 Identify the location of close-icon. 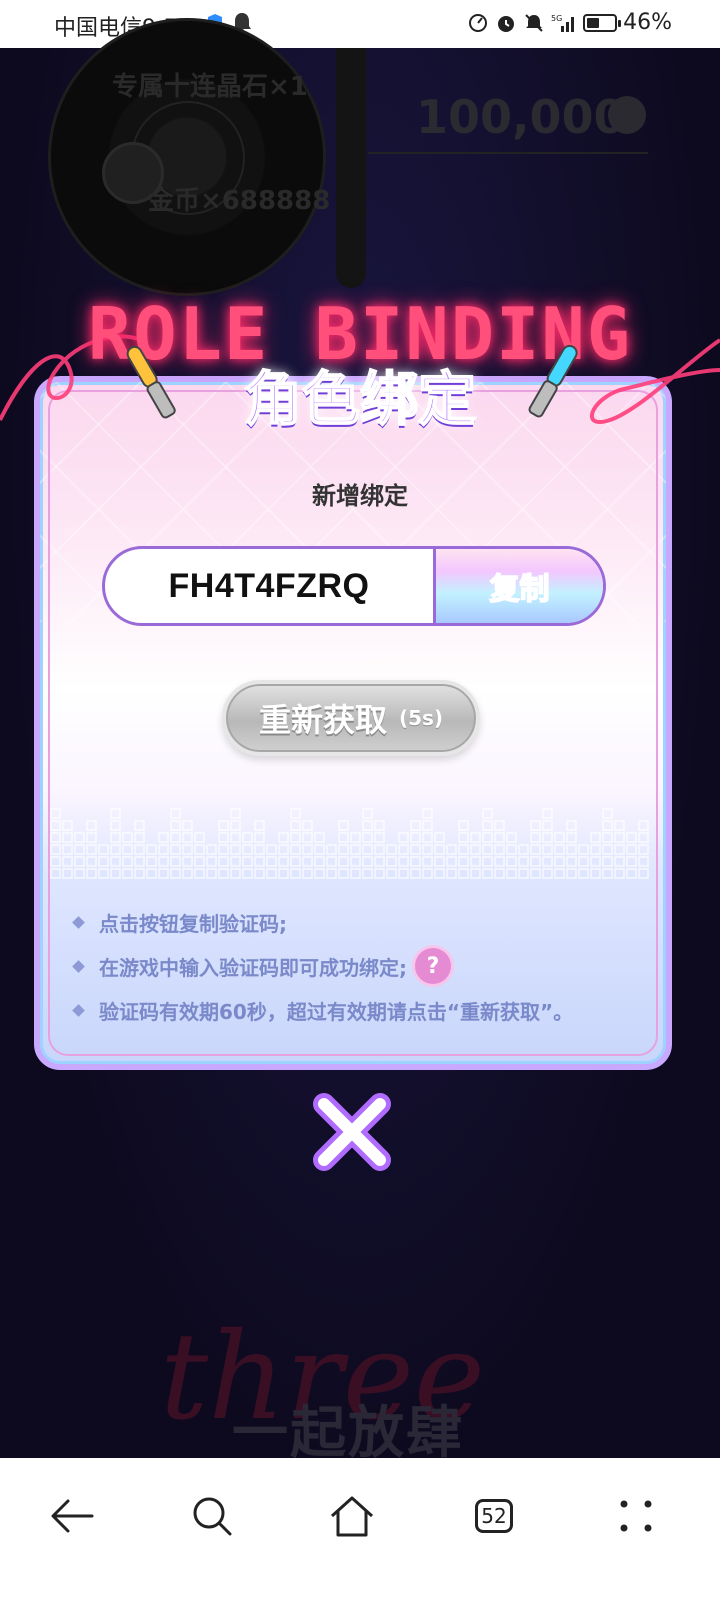
(352, 1132).